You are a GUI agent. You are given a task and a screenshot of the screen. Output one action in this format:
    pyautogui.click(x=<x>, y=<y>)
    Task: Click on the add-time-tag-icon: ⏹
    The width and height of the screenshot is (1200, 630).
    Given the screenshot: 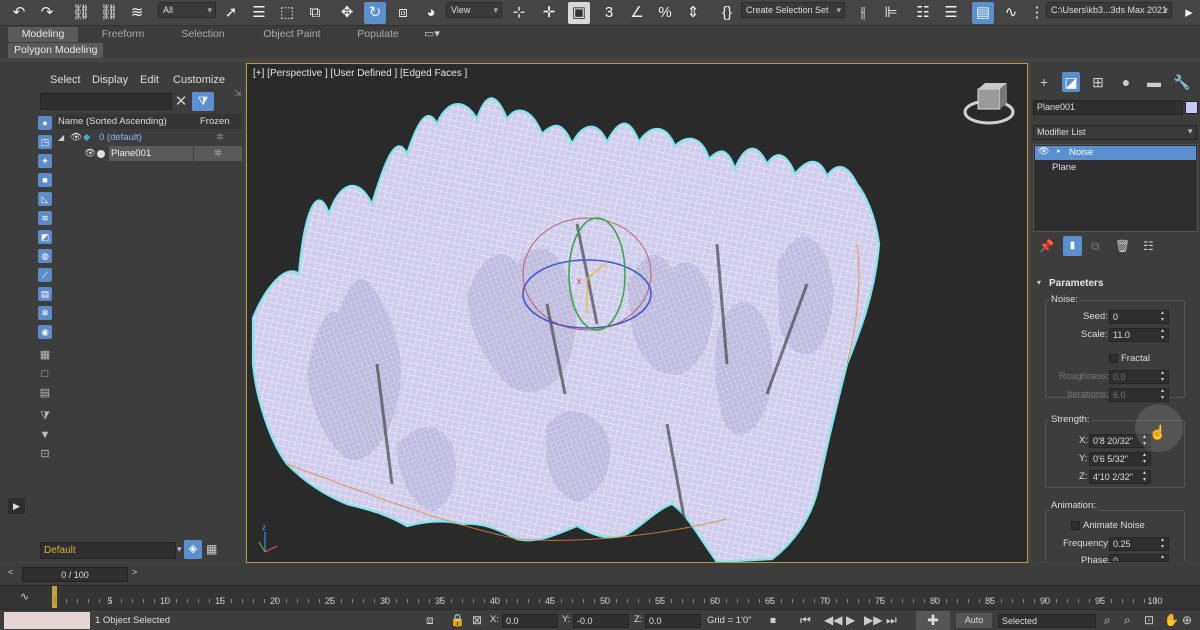 What is the action you would take?
    pyautogui.click(x=773, y=620)
    